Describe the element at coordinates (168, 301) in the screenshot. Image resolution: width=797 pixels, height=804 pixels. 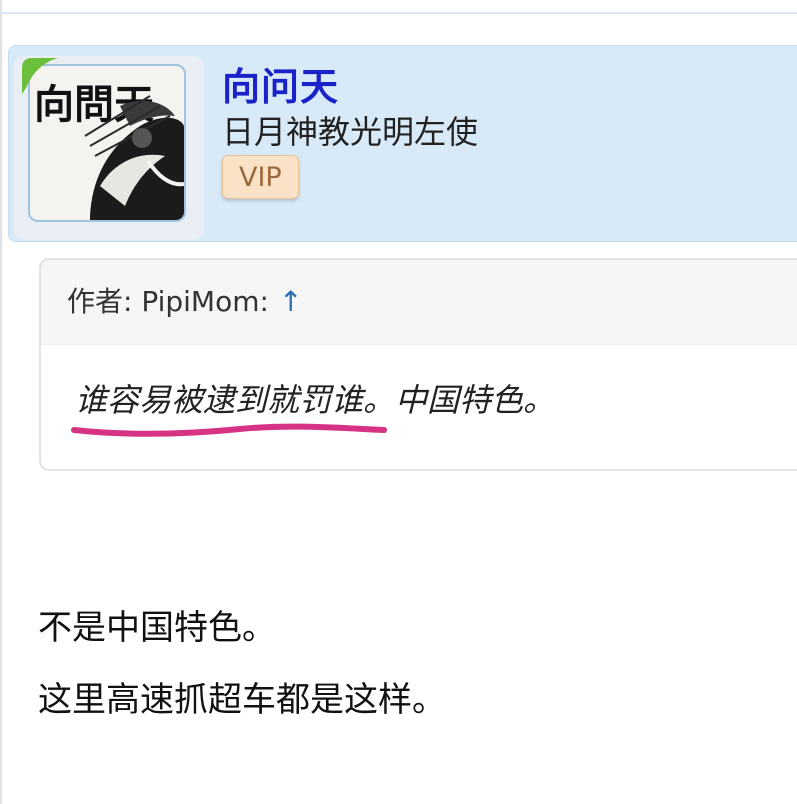
I see `quote-author-label: 作者: PipiMom:` at that location.